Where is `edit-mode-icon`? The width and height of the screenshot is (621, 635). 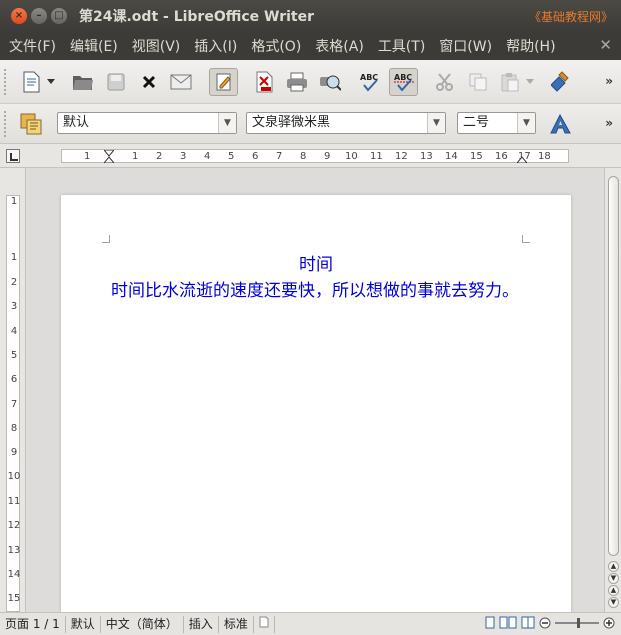 edit-mode-icon is located at coordinates (223, 82).